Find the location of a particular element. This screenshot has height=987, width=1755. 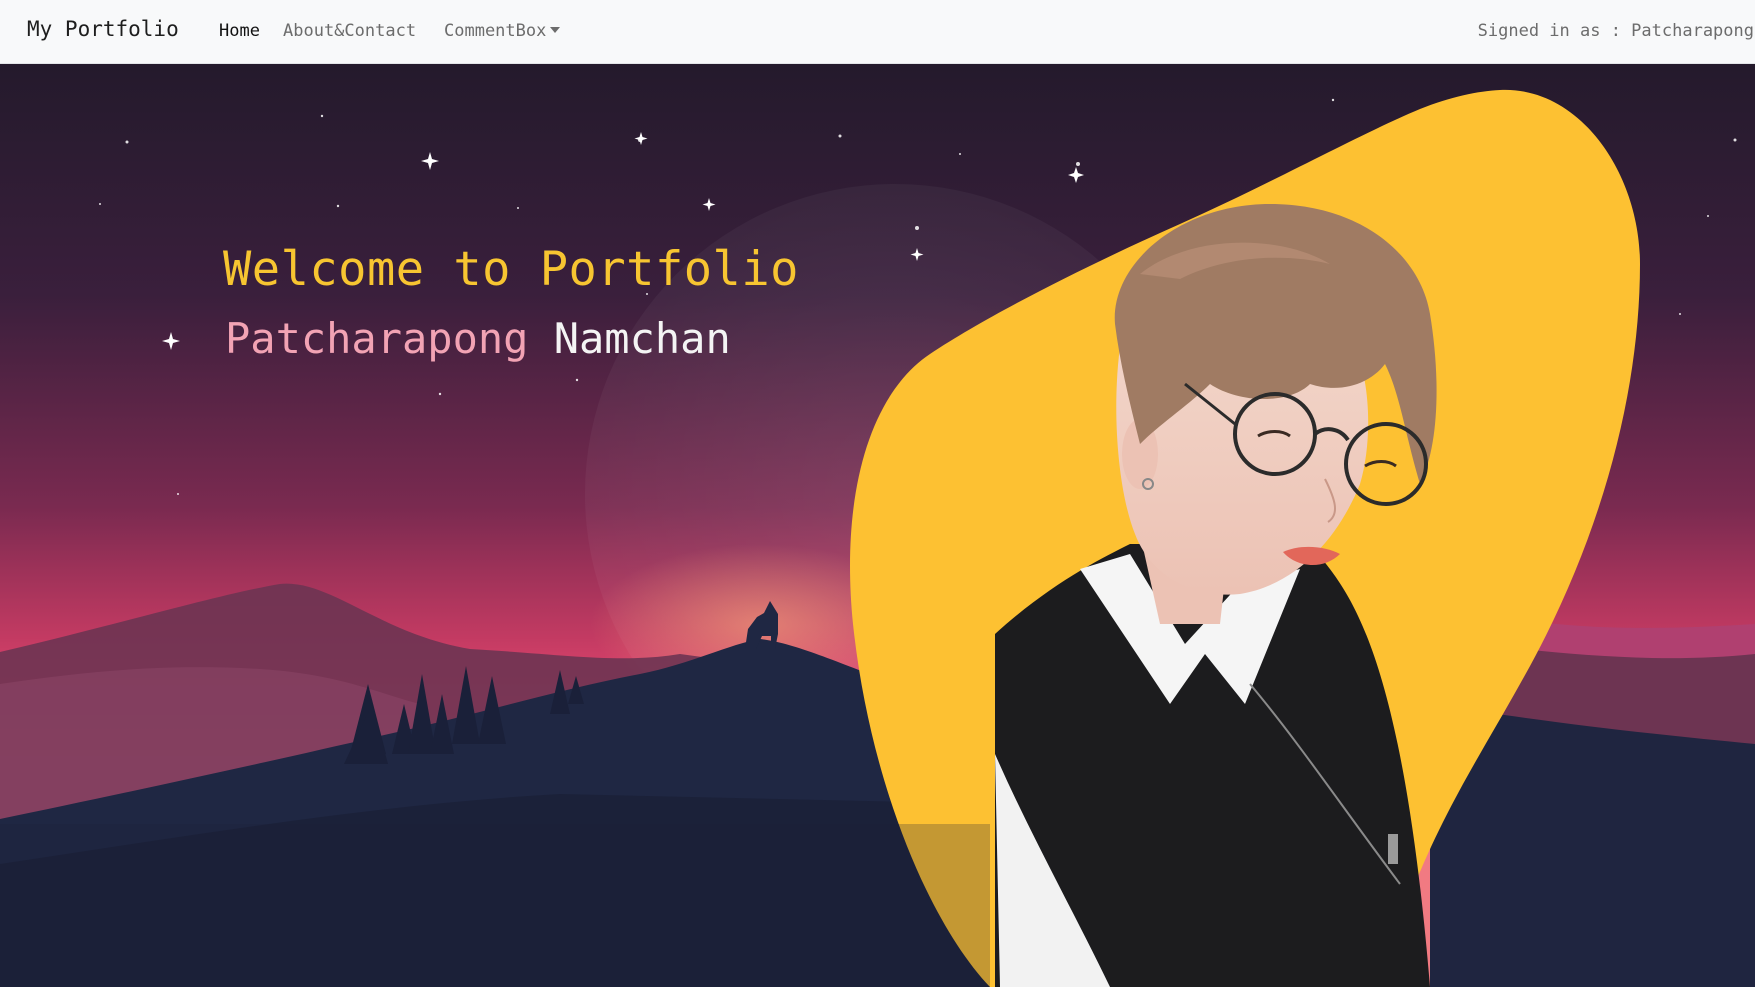

signed-in-prefix: Signed in as : is located at coordinates (1554, 31).